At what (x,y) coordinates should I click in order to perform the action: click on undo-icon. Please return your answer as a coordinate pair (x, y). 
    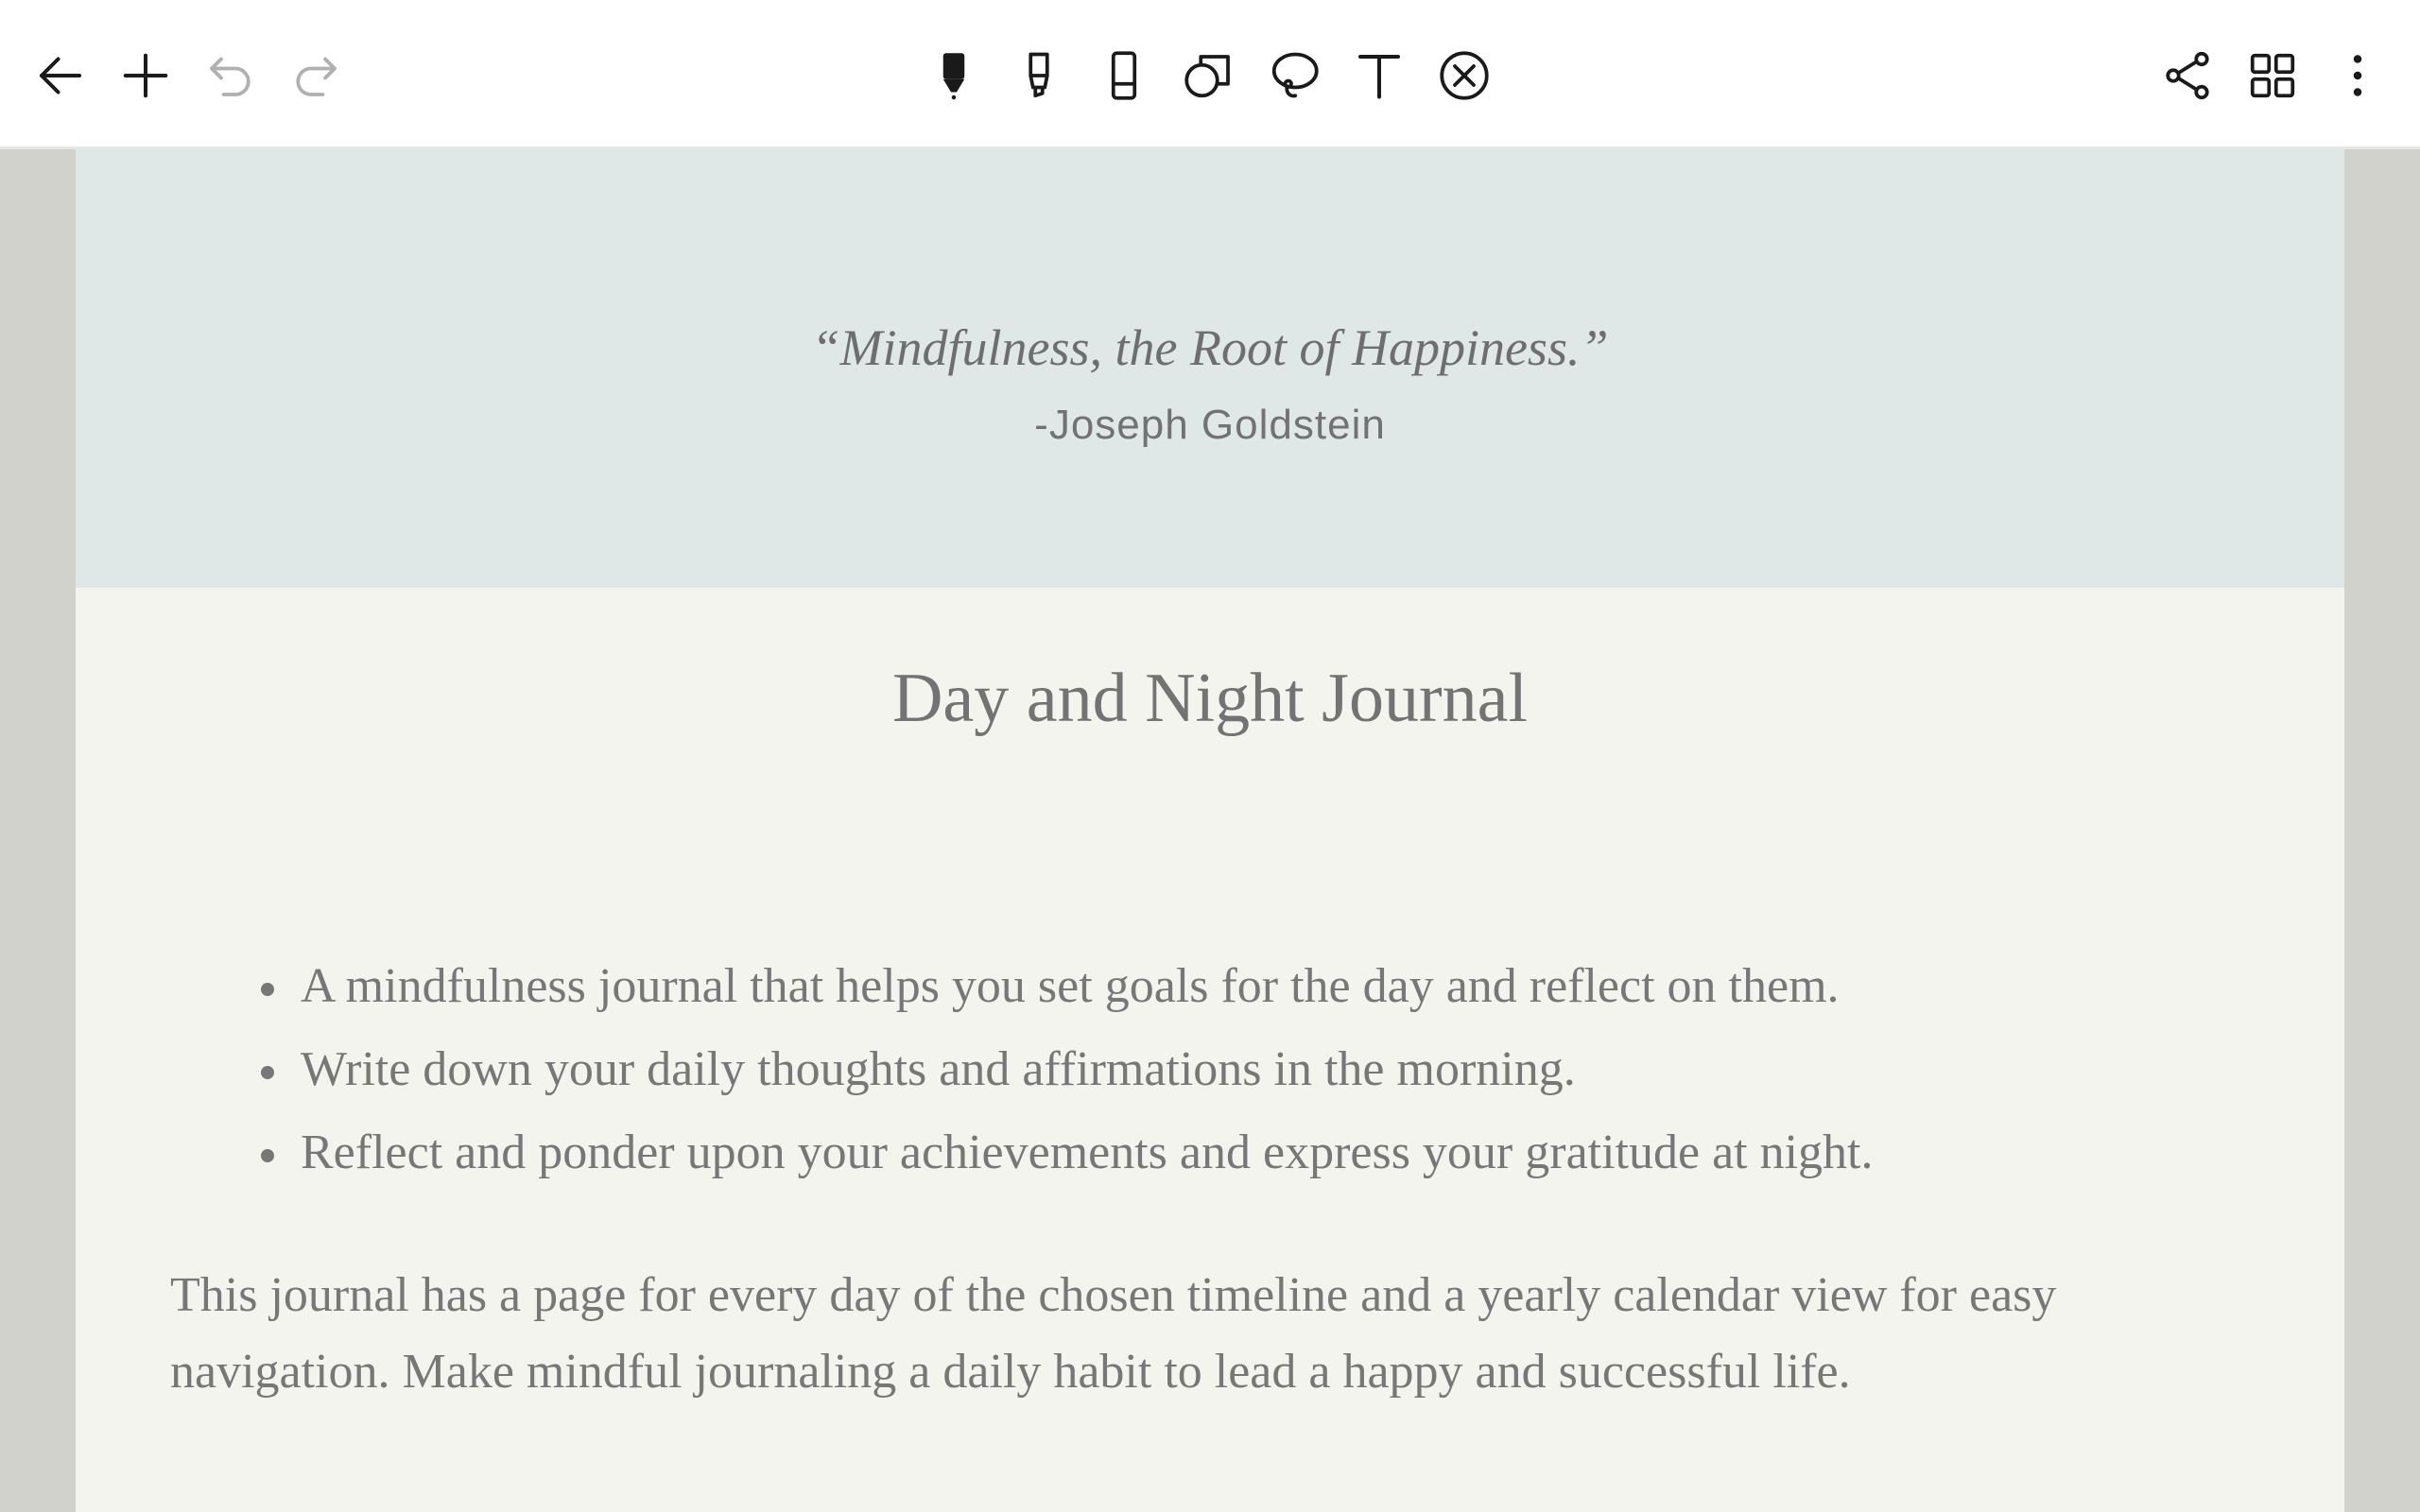
    Looking at the image, I should click on (230, 76).